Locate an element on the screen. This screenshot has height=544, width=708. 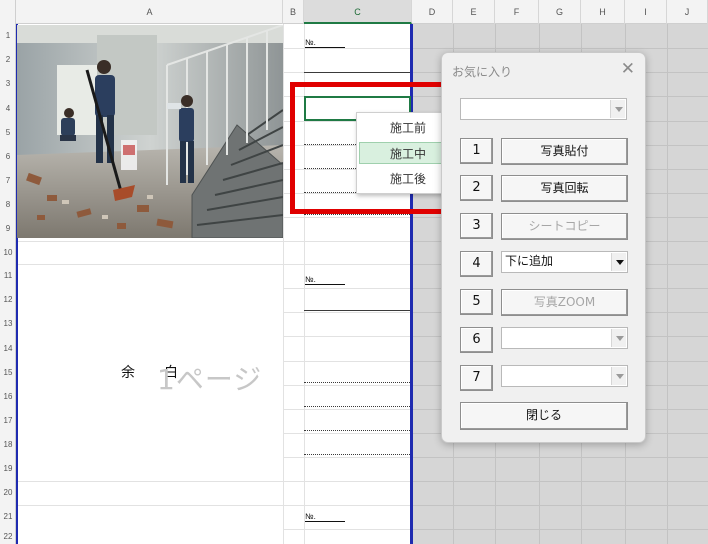
row-header-7: 7 is located at coordinates (8, 181).